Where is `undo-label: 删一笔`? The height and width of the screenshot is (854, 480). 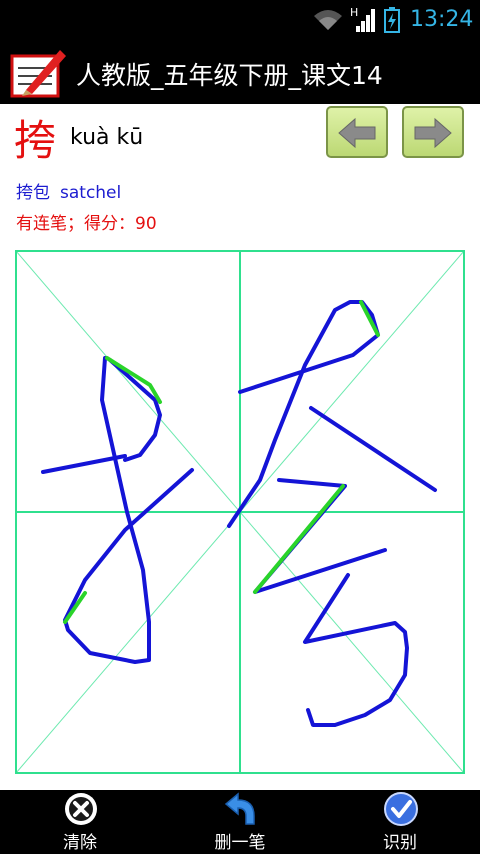 undo-label: 删一笔 is located at coordinates (240, 843).